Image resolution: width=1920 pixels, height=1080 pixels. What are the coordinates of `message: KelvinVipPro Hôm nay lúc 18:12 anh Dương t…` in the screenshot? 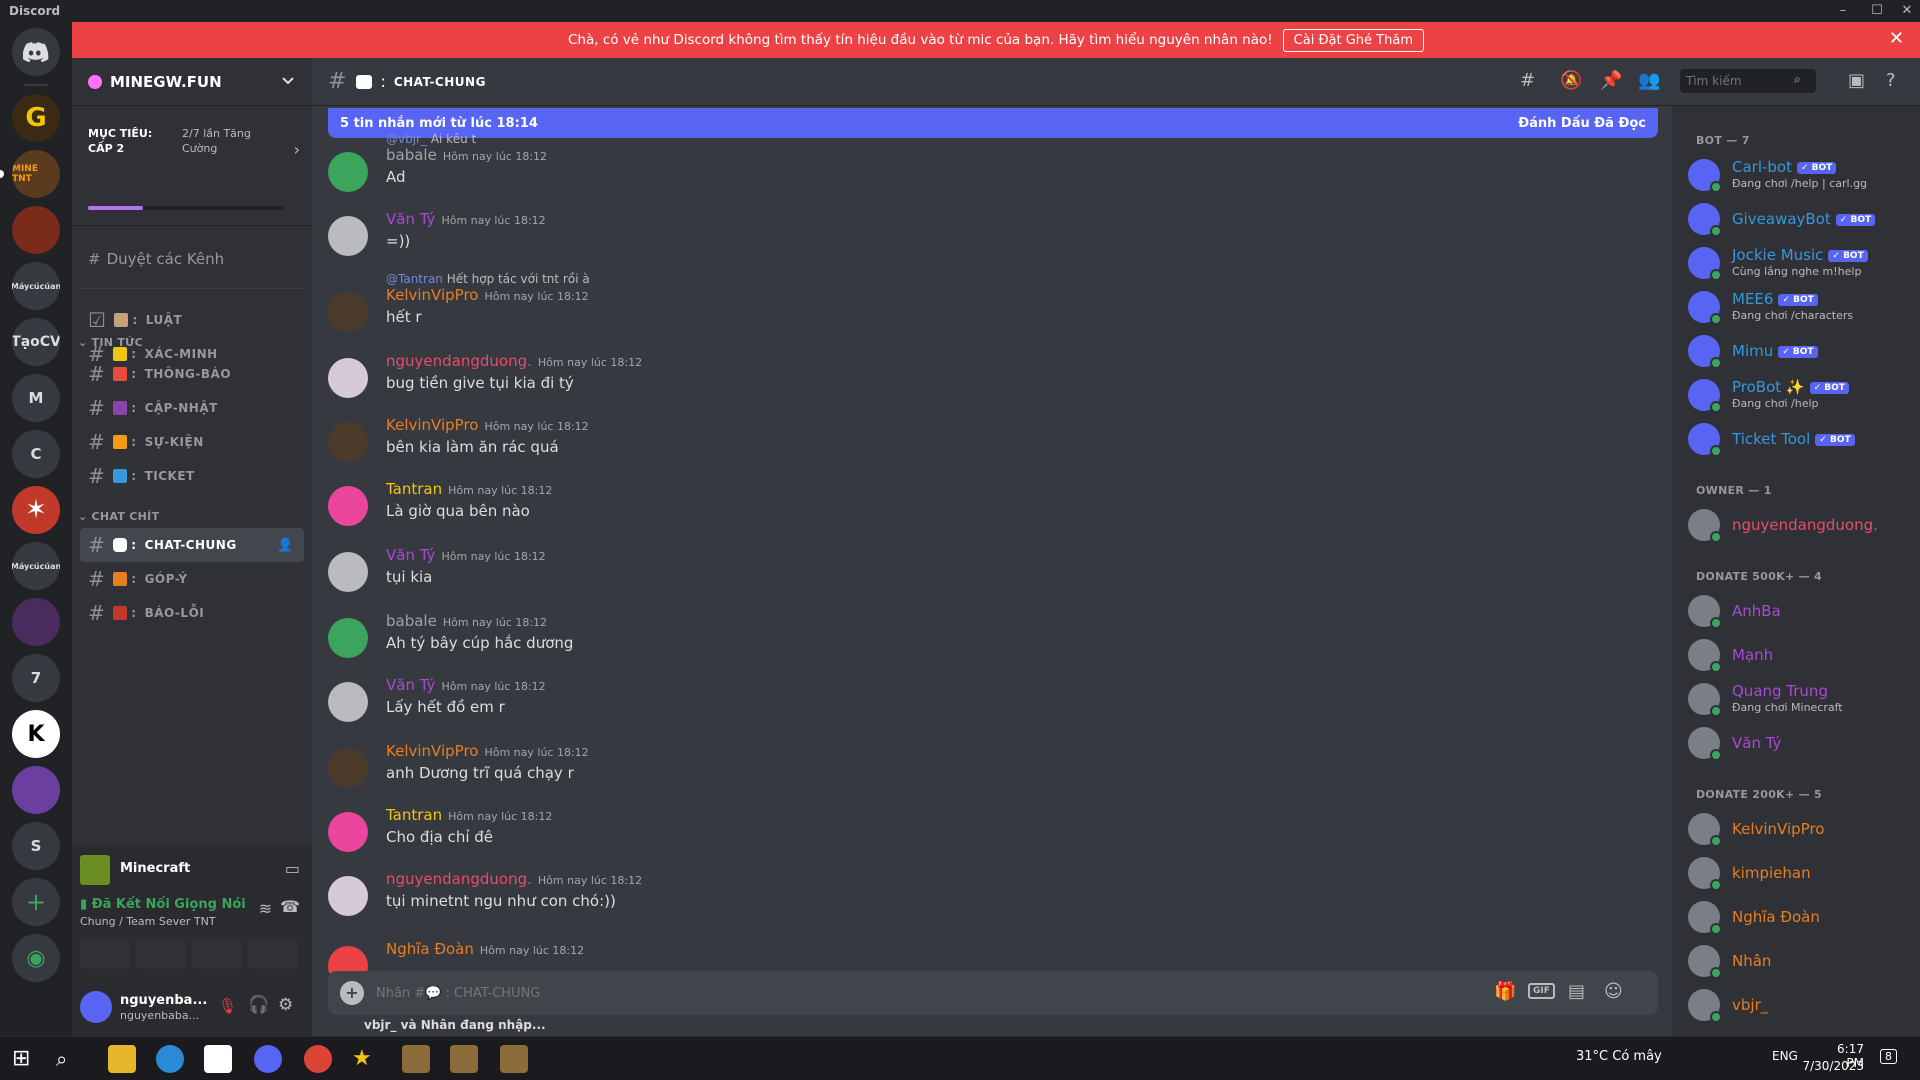 It's located at (978, 770).